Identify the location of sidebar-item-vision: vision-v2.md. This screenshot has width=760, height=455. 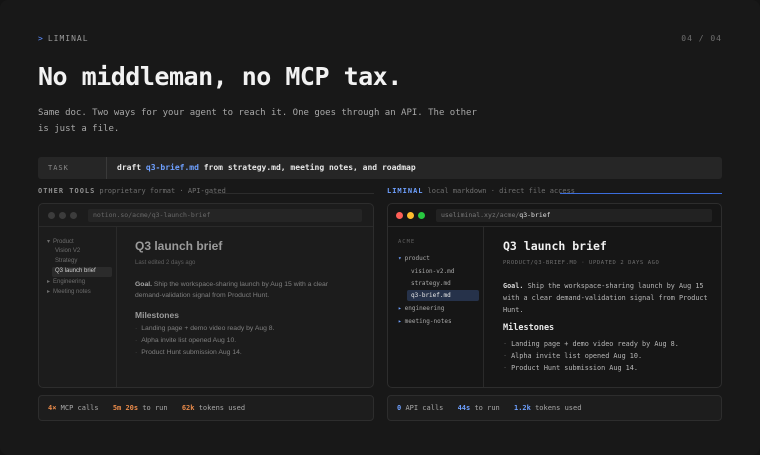
(432, 271).